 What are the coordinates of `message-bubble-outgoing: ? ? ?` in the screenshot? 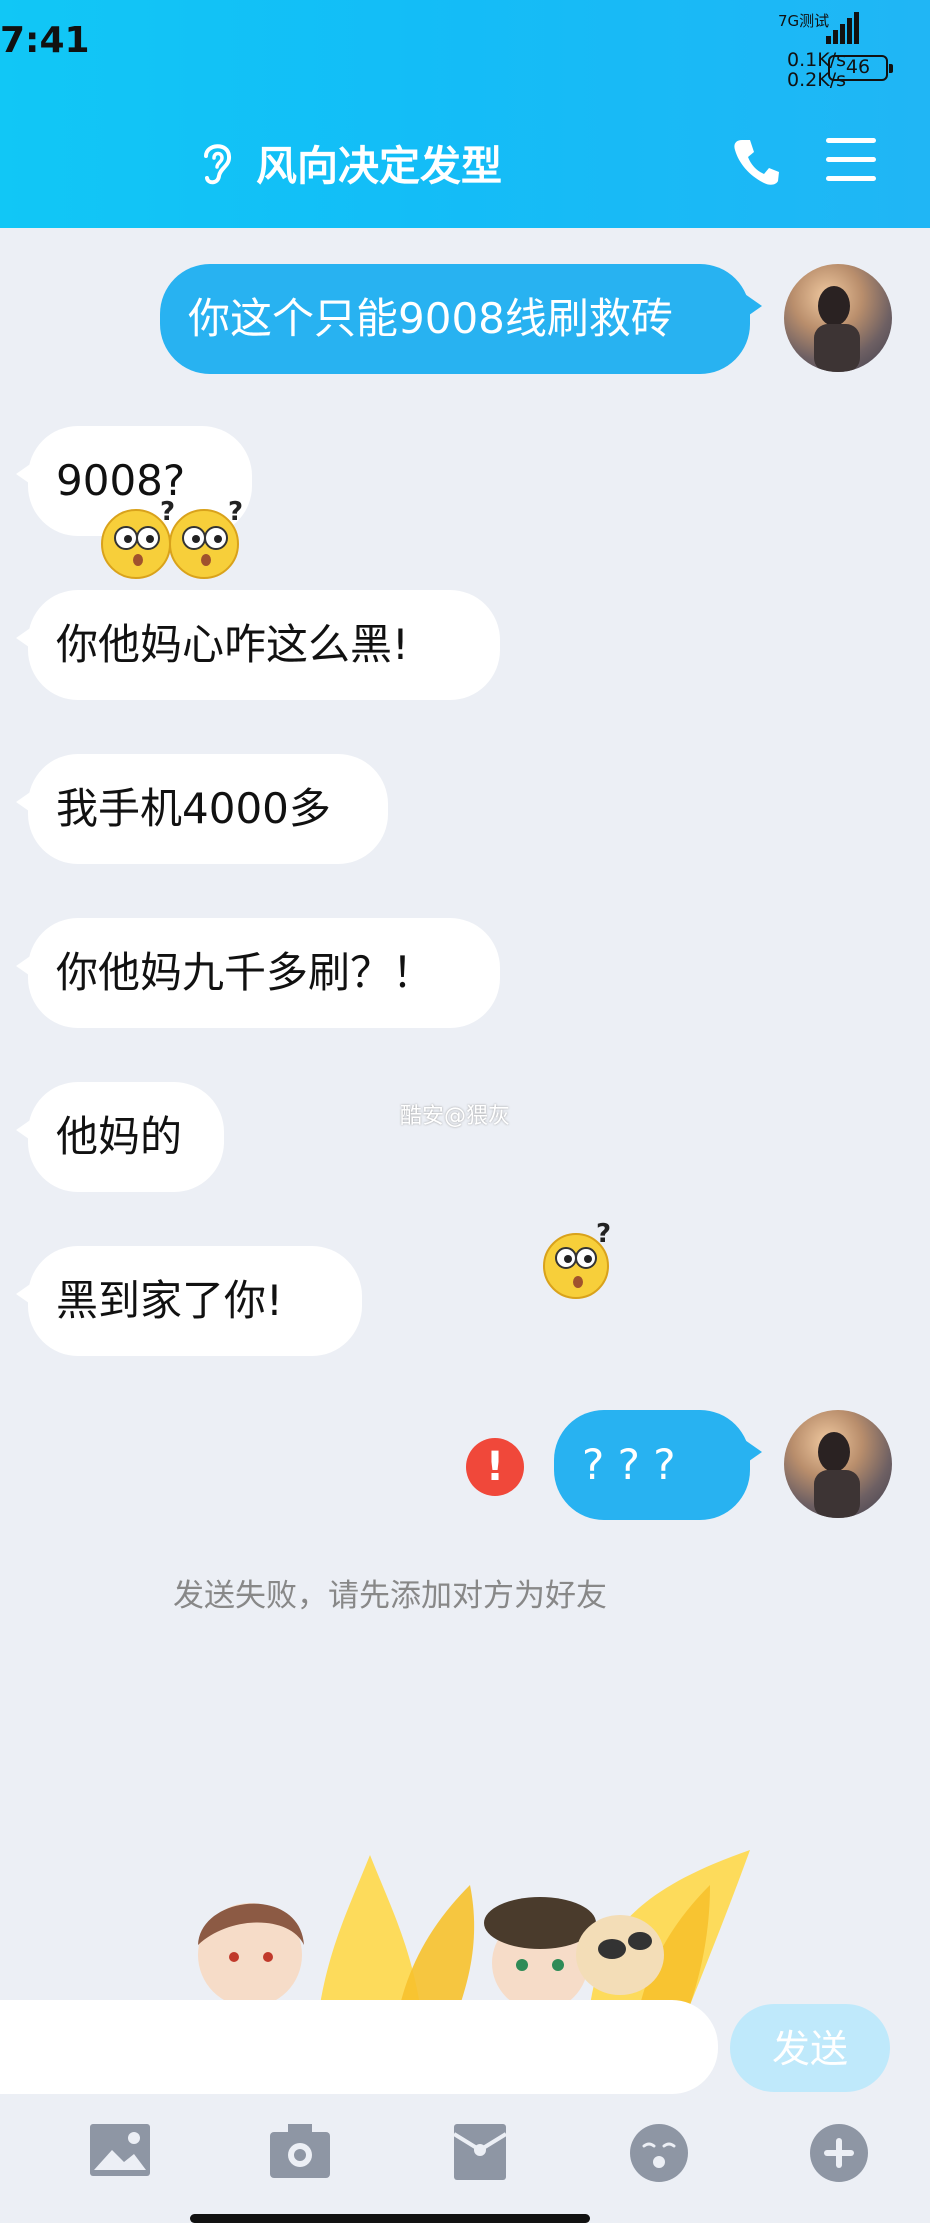 It's located at (658, 1465).